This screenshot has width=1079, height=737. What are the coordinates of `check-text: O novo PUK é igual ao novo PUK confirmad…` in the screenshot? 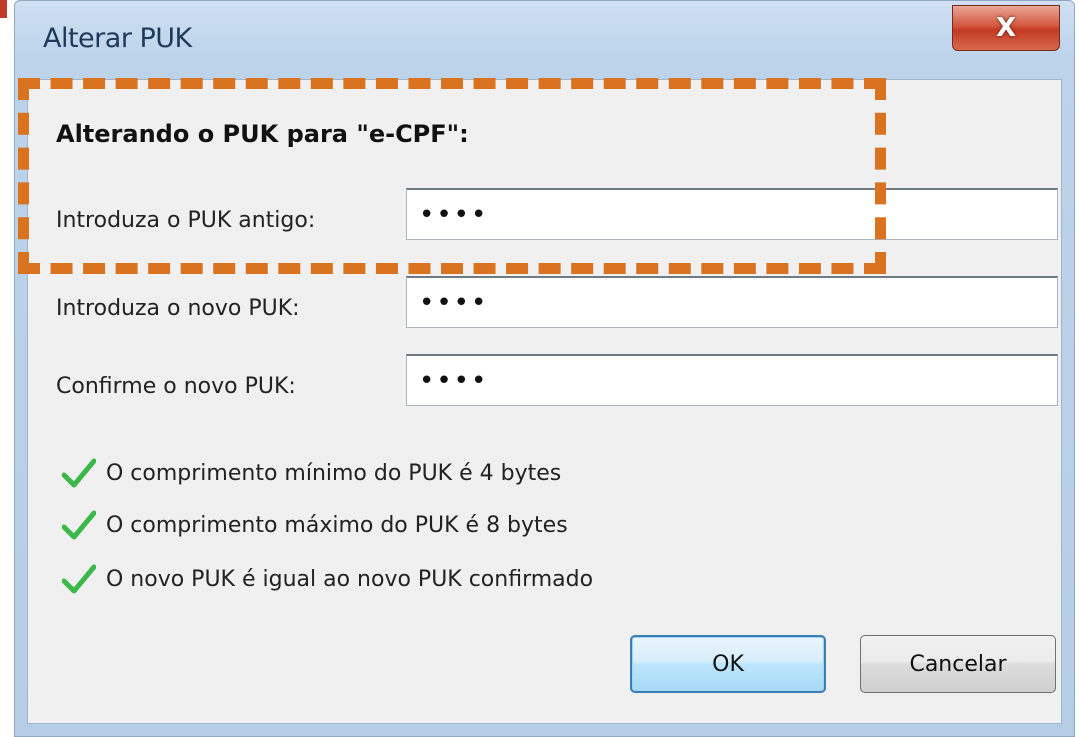 It's located at (350, 579).